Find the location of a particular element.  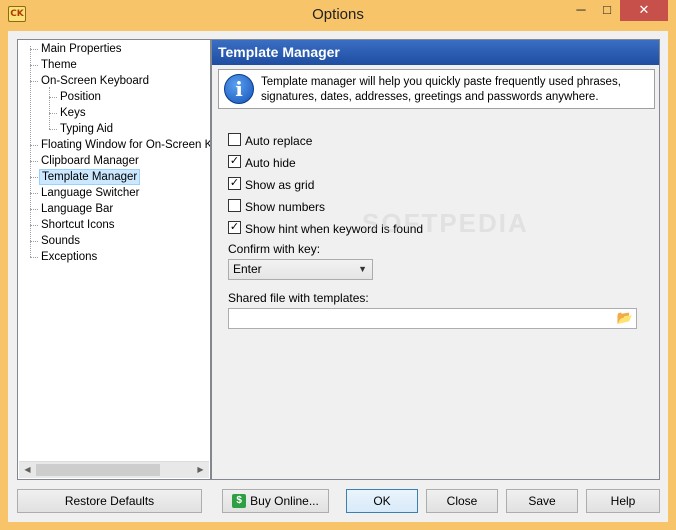

ok-button: OK is located at coordinates (382, 501).